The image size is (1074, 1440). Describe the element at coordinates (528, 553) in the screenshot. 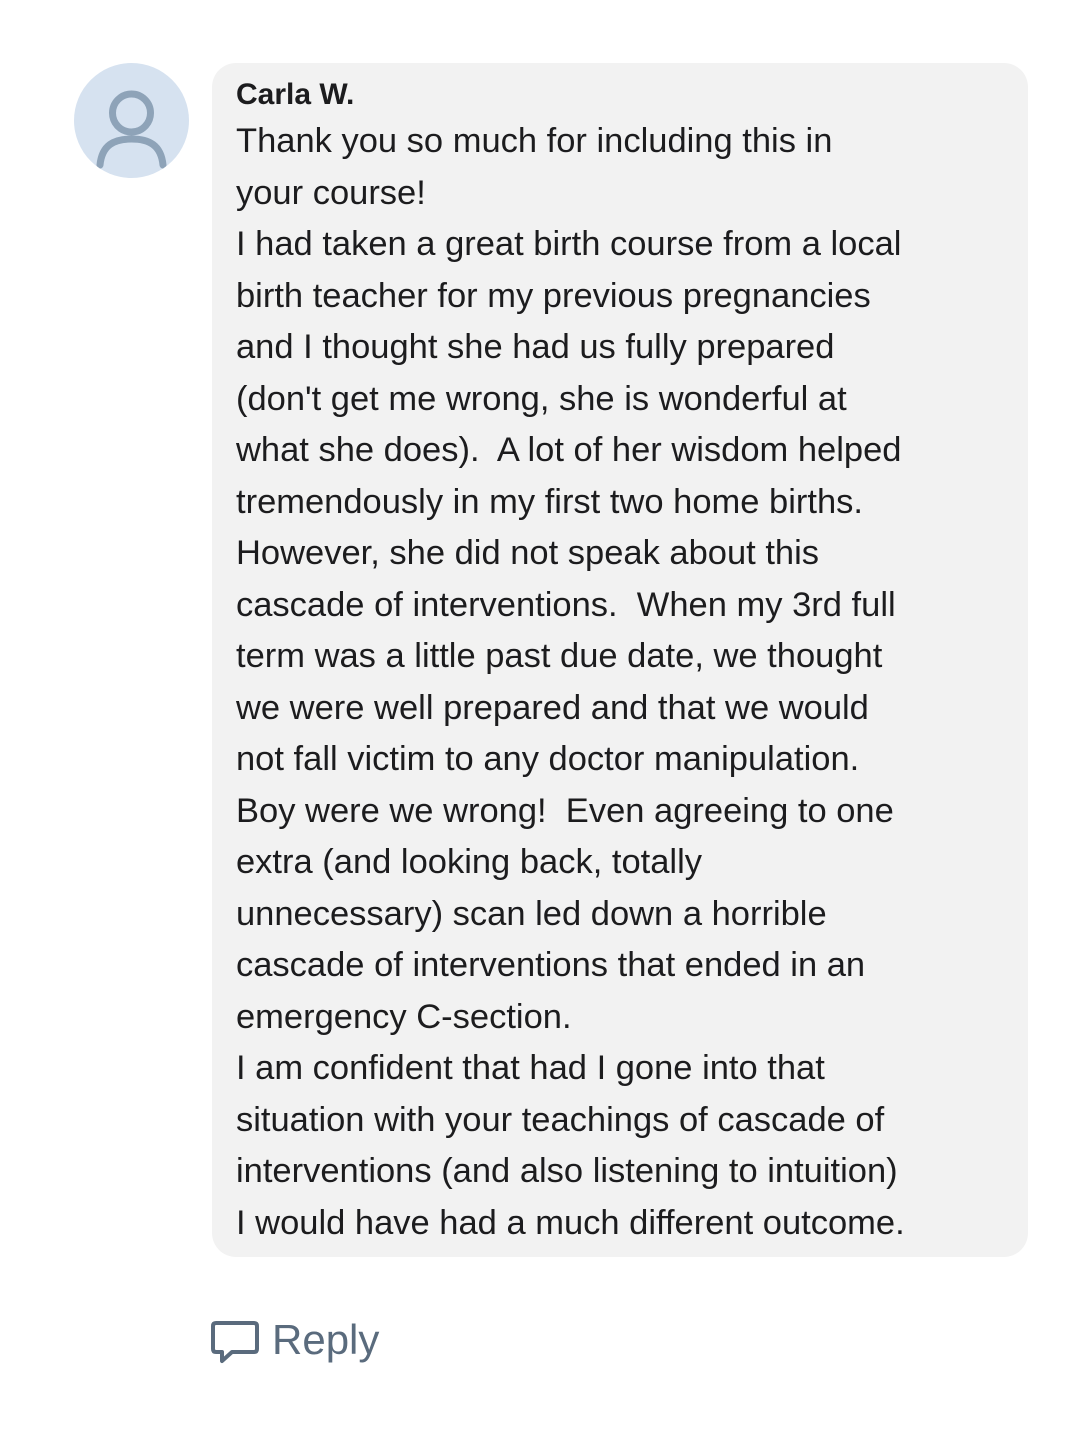

I see `comment-line: However, she did not speak about this` at that location.